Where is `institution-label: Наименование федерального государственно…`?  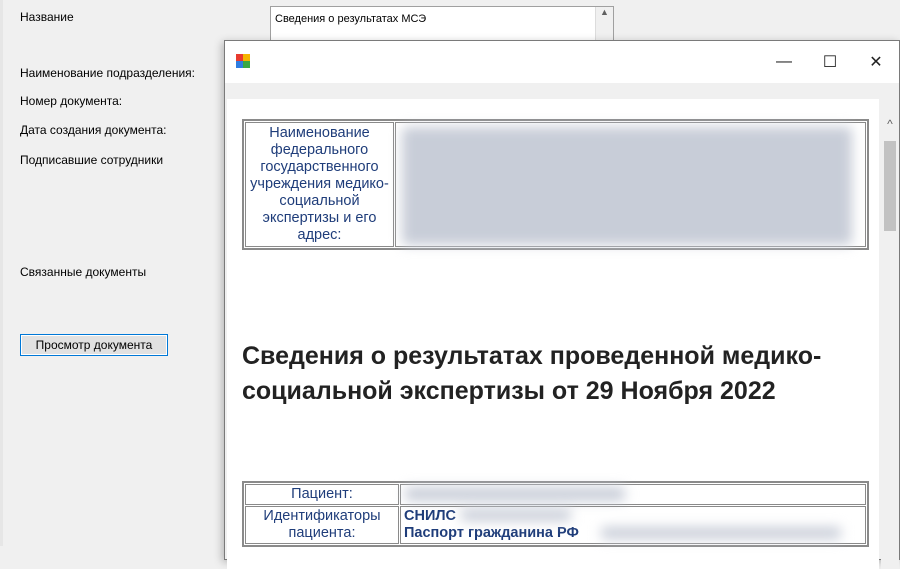 institution-label: Наименование федерального государственно… is located at coordinates (319, 184).